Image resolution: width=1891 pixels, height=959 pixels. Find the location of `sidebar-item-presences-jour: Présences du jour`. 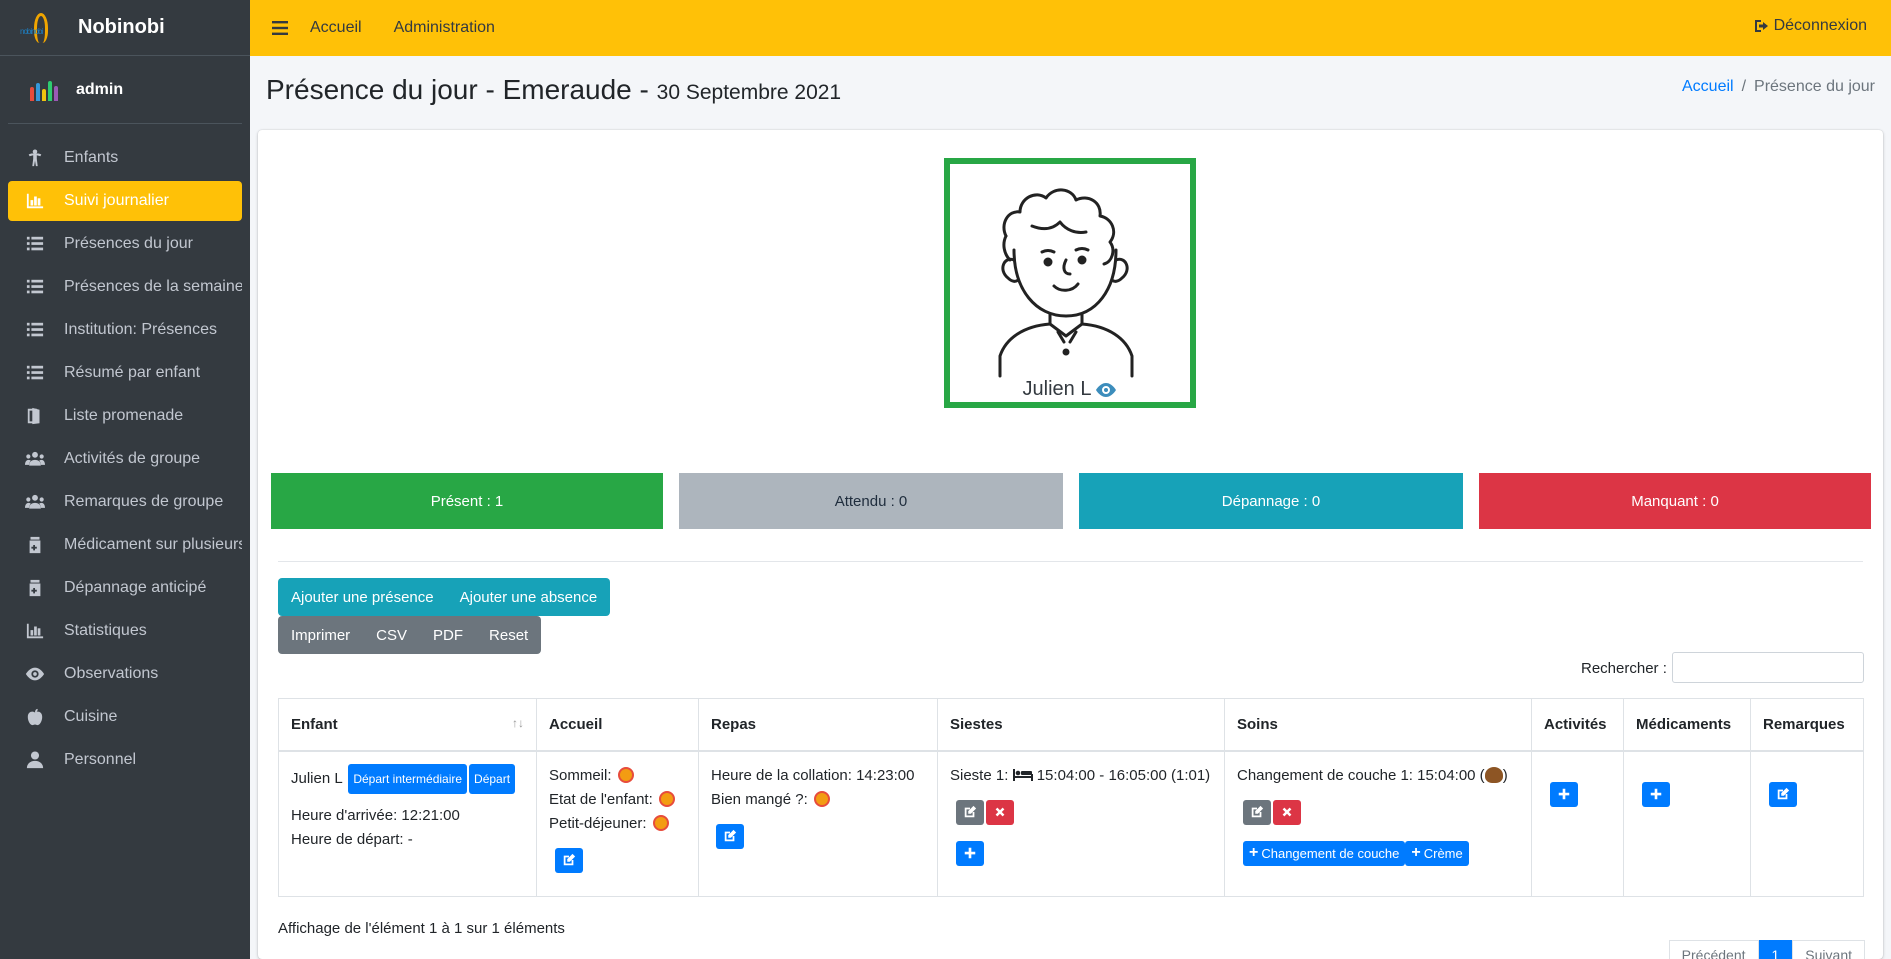

sidebar-item-presences-jour: Présences du jour is located at coordinates (125, 244).